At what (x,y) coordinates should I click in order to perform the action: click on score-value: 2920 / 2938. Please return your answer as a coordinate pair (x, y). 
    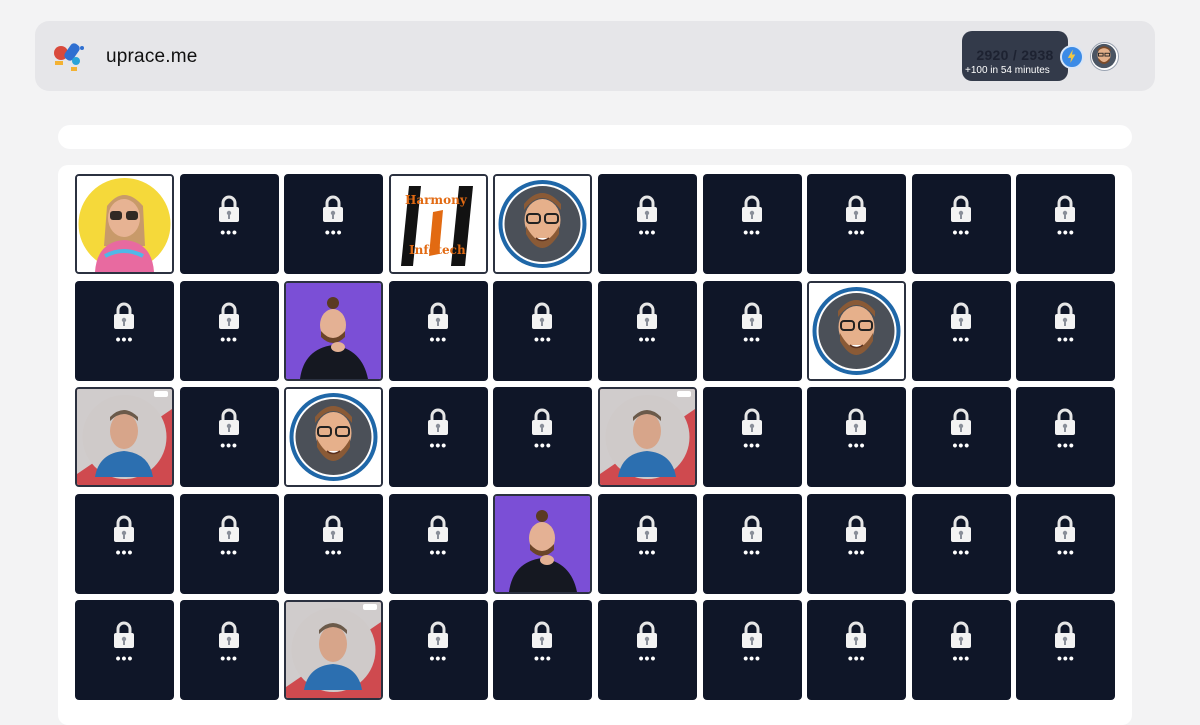
    Looking at the image, I should click on (1015, 55).